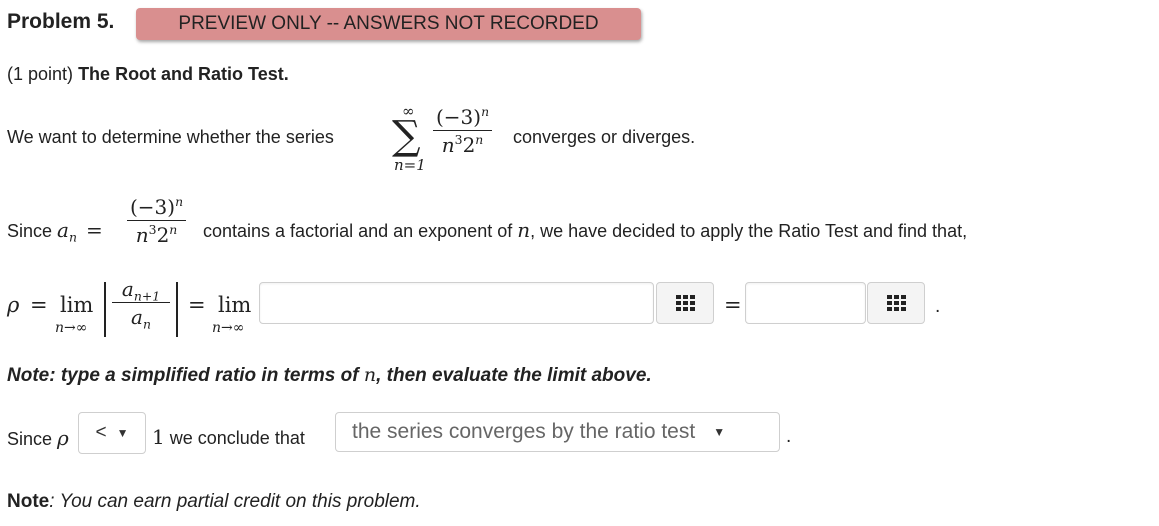 The image size is (1159, 526). What do you see at coordinates (147, 296) in the screenshot?
I see `ratio-num-sub: n+1` at bounding box center [147, 296].